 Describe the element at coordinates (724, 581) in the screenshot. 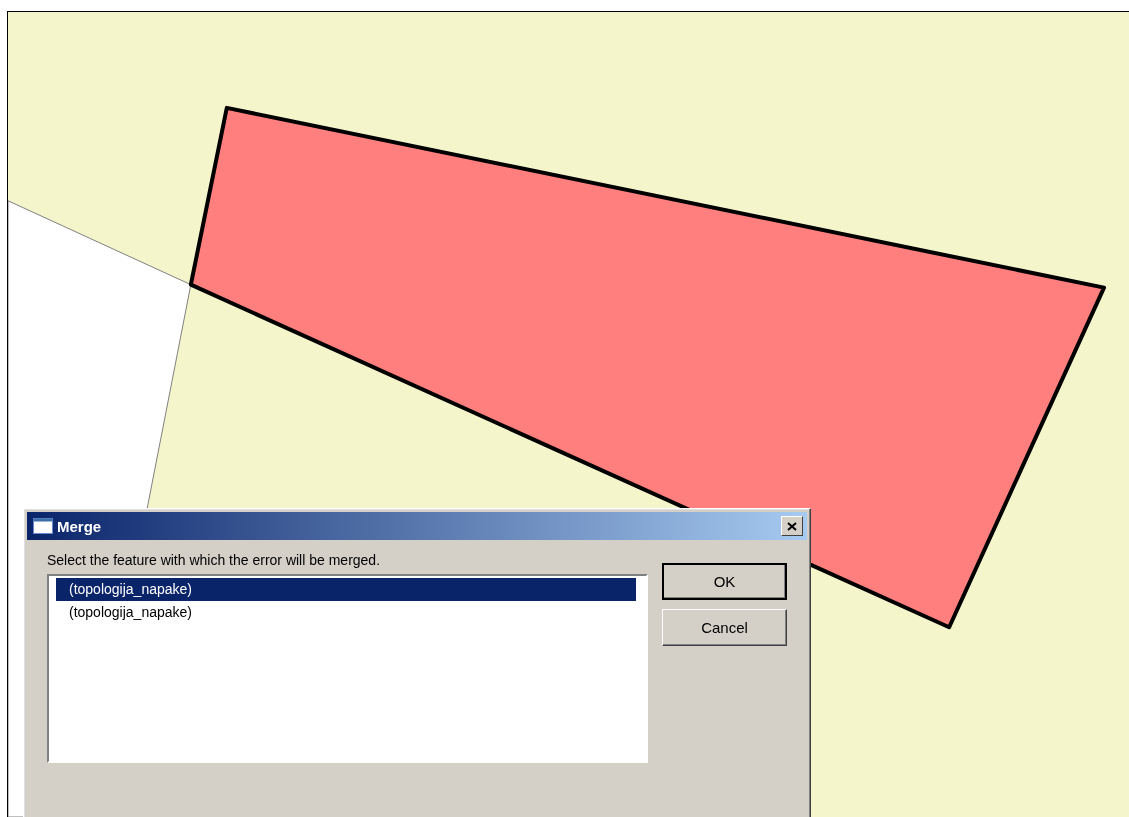

I see `ok-button: OK` at that location.